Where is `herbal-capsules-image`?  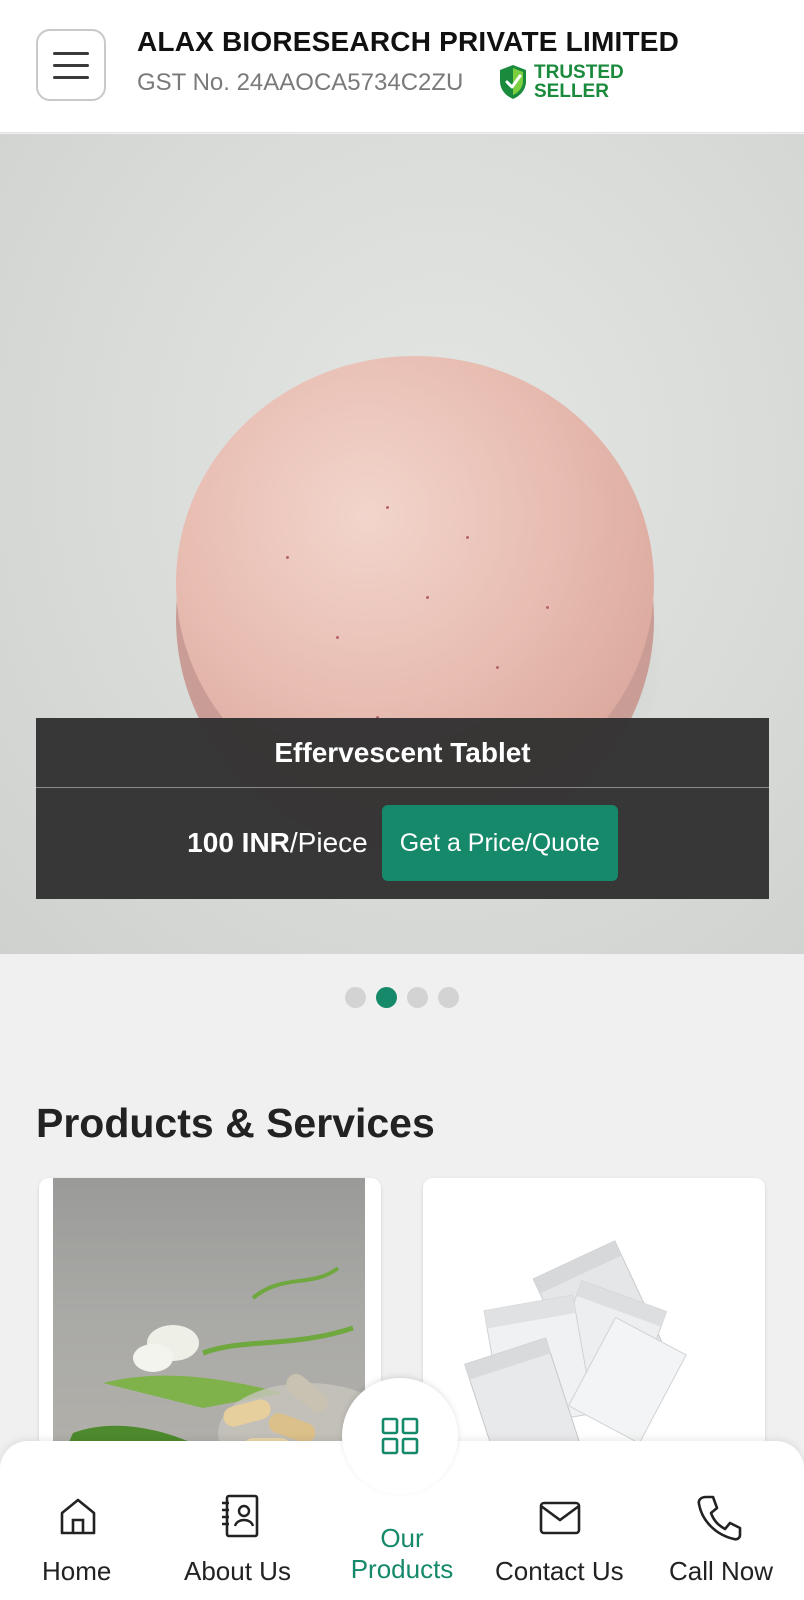 herbal-capsules-image is located at coordinates (217, 1328).